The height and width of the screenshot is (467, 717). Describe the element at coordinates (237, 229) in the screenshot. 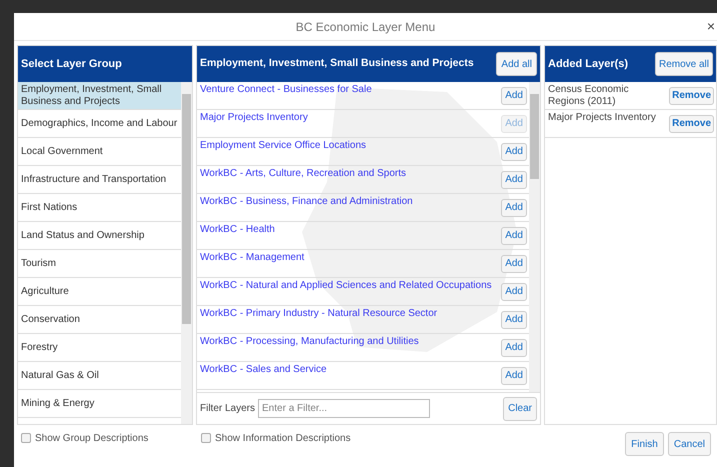

I see `layer-link: WorkBC - Health` at that location.